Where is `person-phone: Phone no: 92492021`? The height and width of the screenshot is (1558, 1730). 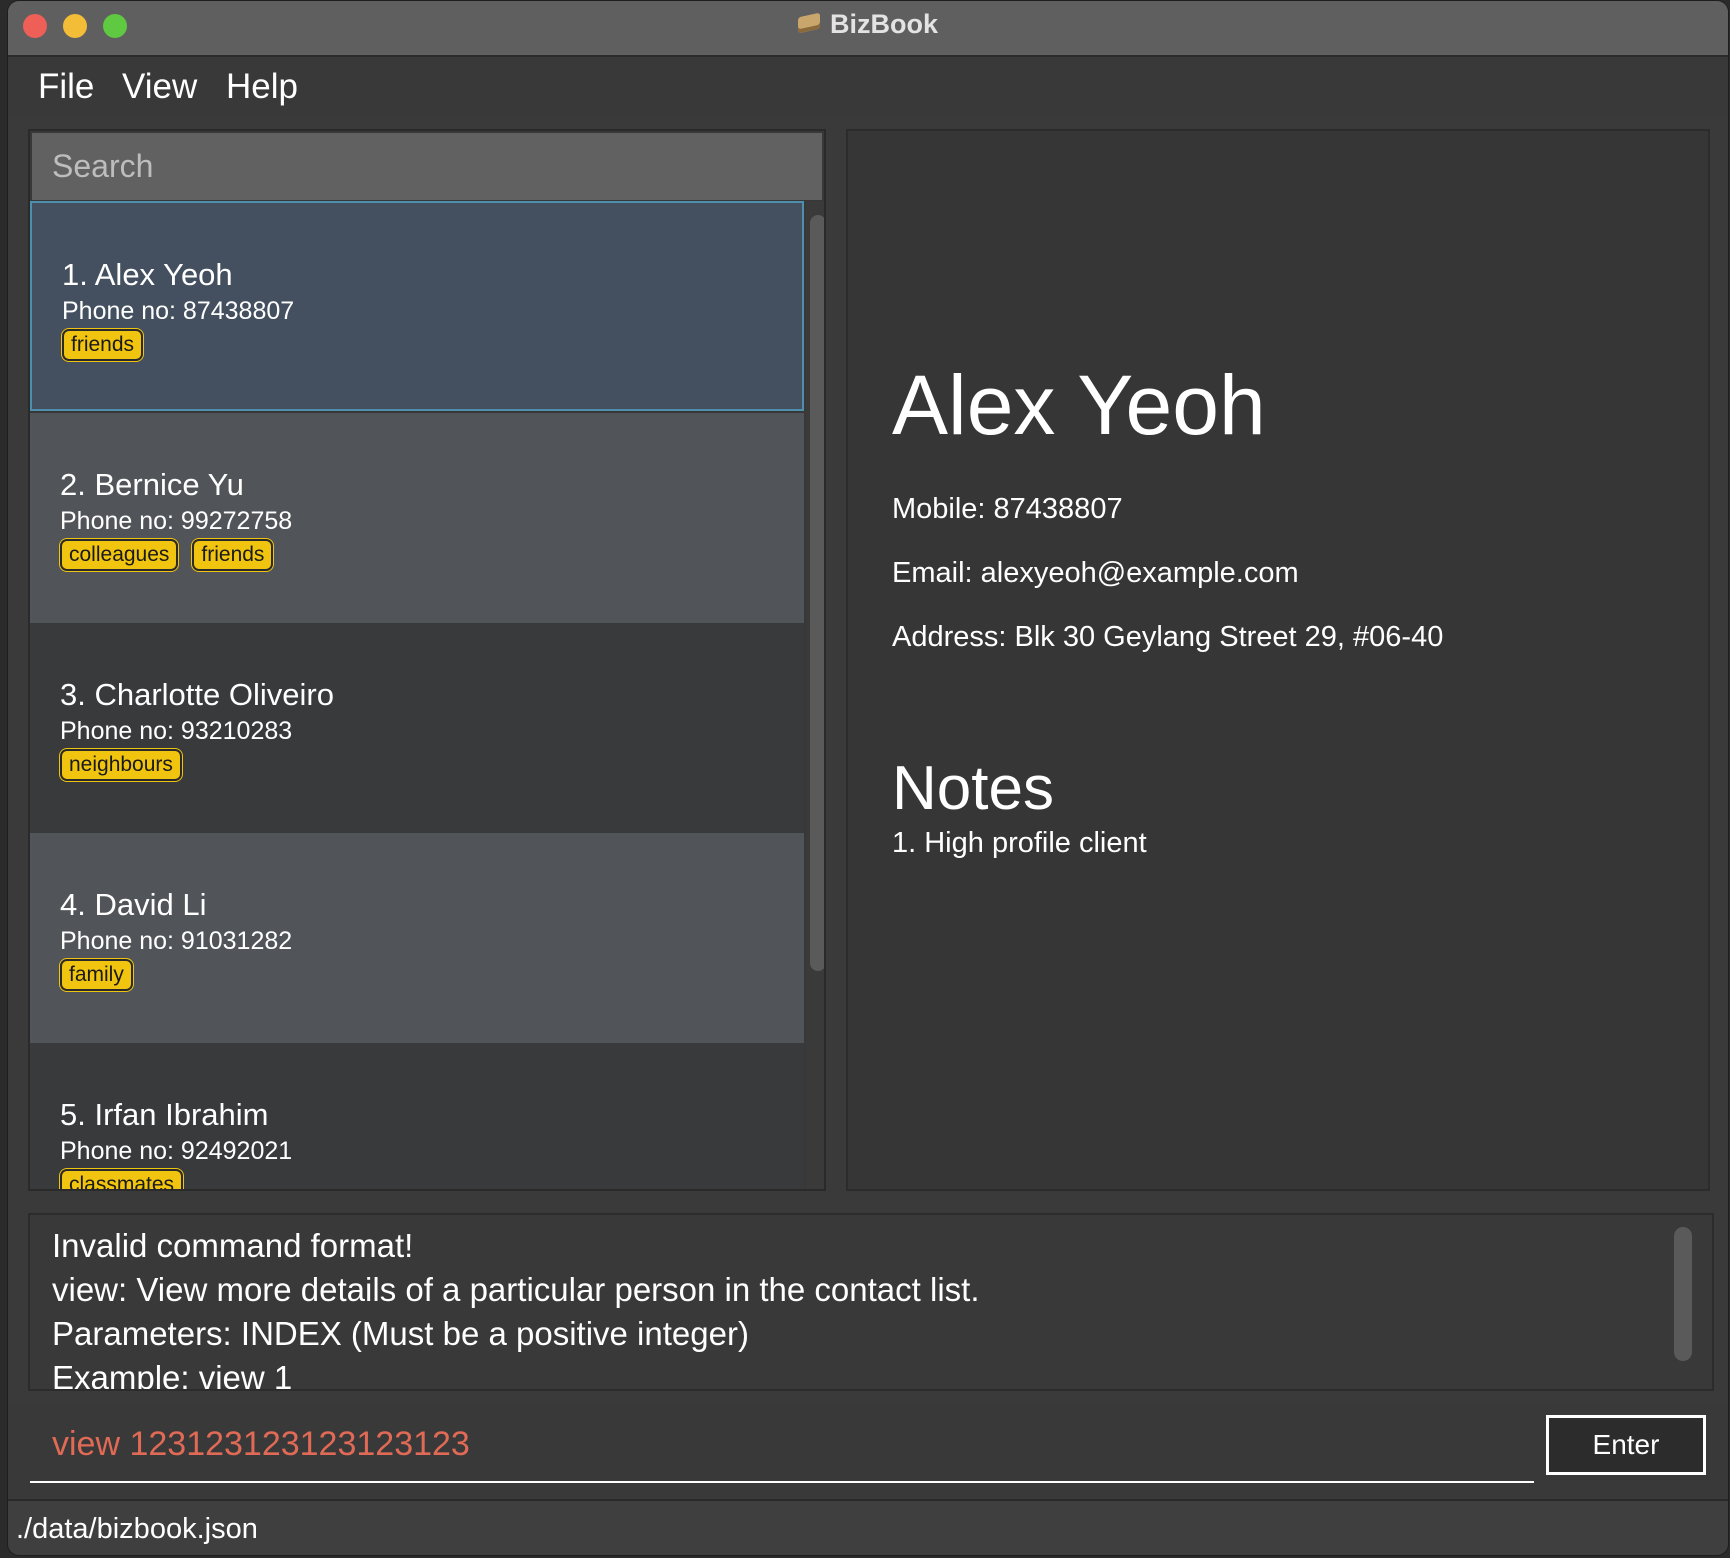
person-phone: Phone no: 92492021 is located at coordinates (176, 1151).